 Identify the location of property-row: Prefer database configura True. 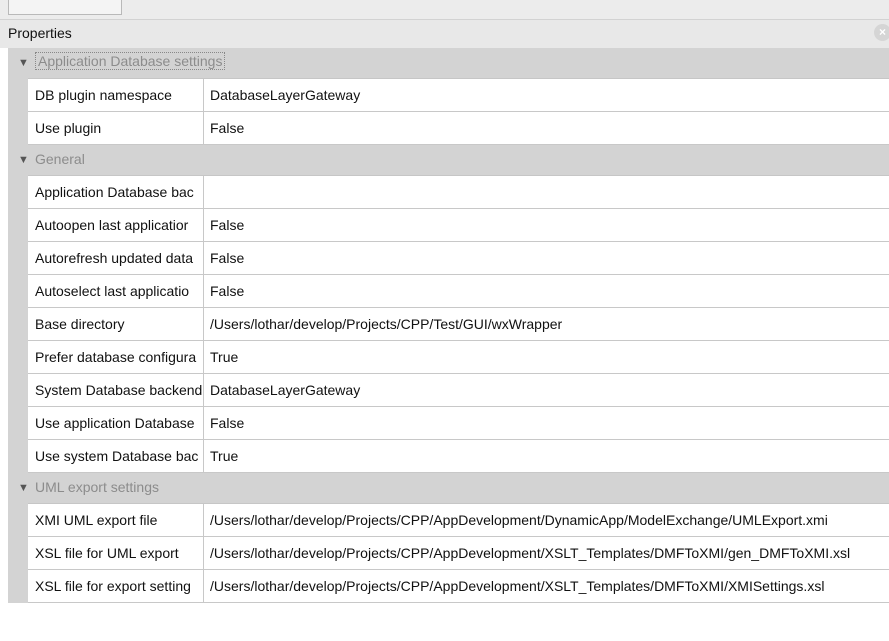
(448, 357).